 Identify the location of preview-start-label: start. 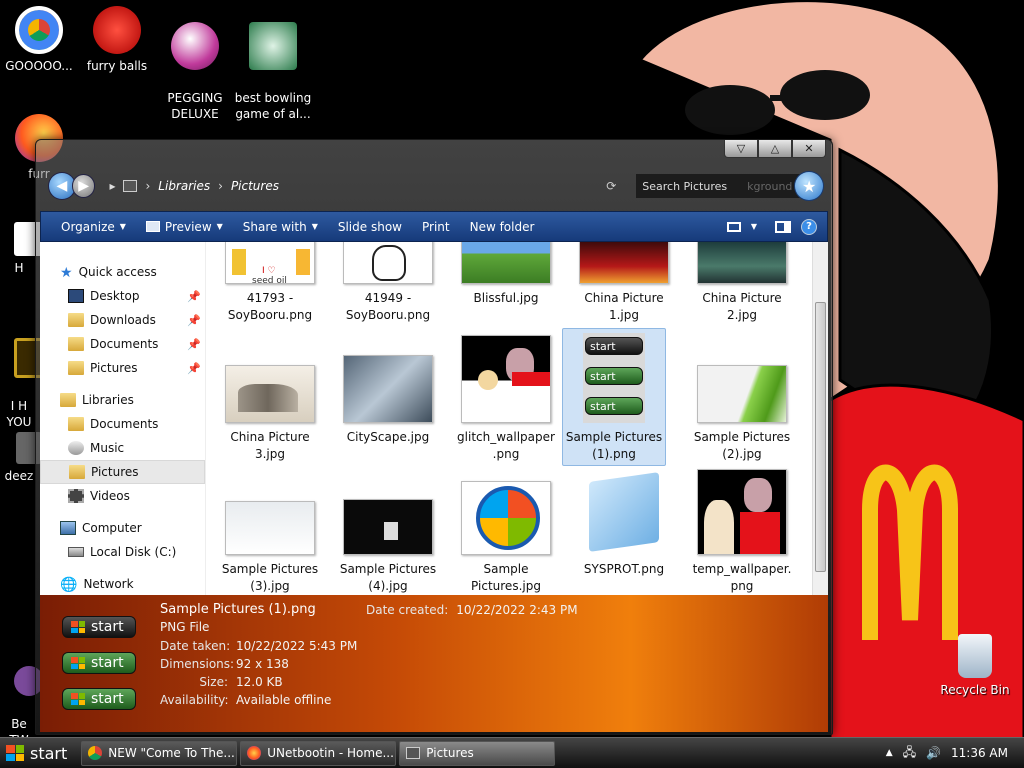
(107, 663).